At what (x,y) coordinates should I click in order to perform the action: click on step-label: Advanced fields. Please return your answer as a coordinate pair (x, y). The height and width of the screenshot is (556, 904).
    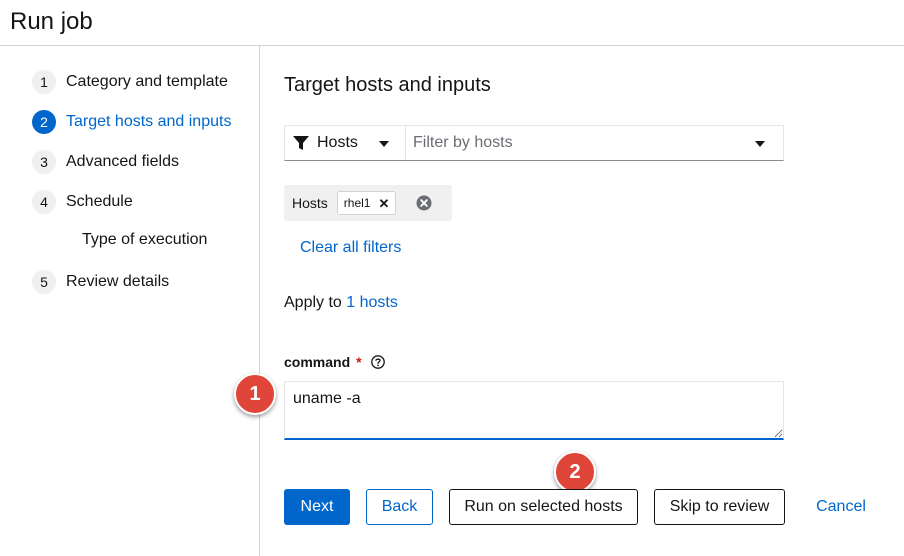
    Looking at the image, I should click on (122, 161).